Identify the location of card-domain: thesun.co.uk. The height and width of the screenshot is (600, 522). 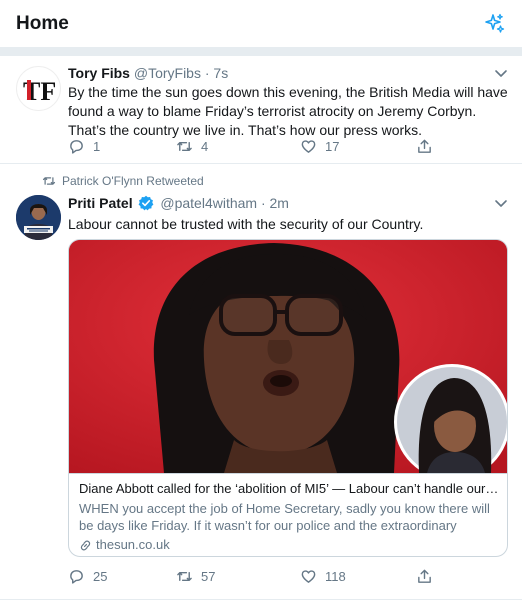
(289, 545).